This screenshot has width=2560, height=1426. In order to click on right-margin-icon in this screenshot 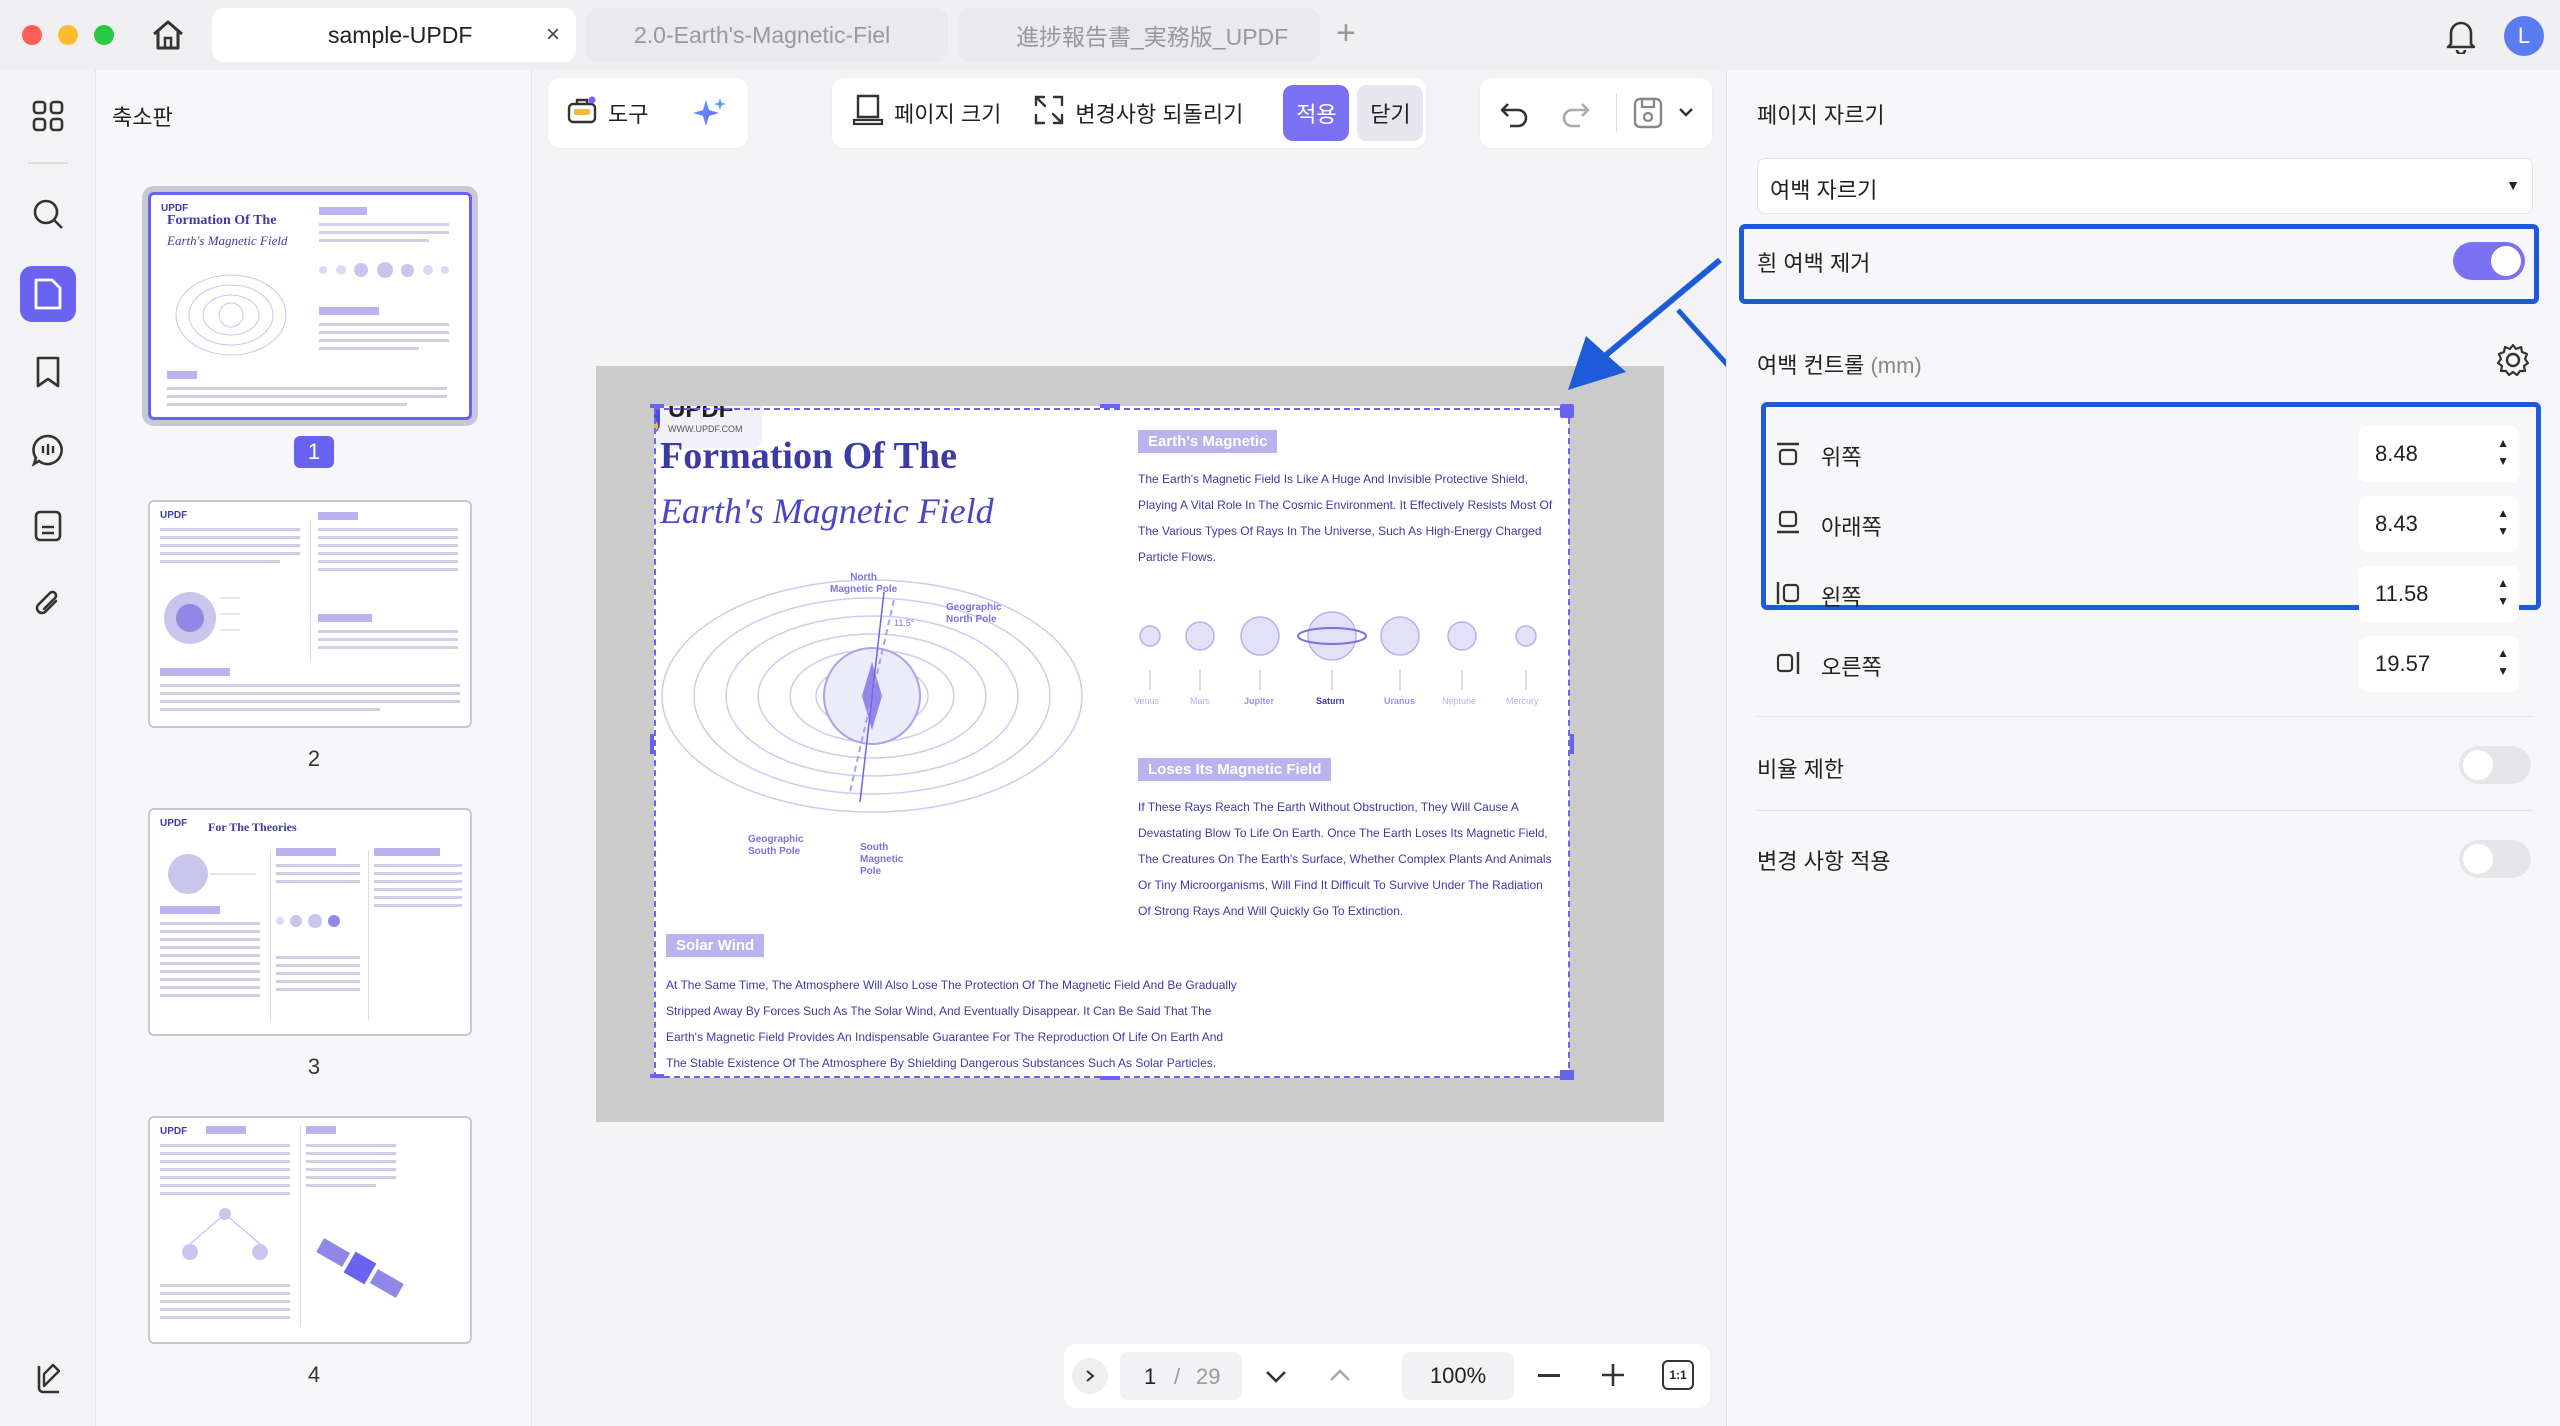, I will do `click(1788, 665)`.